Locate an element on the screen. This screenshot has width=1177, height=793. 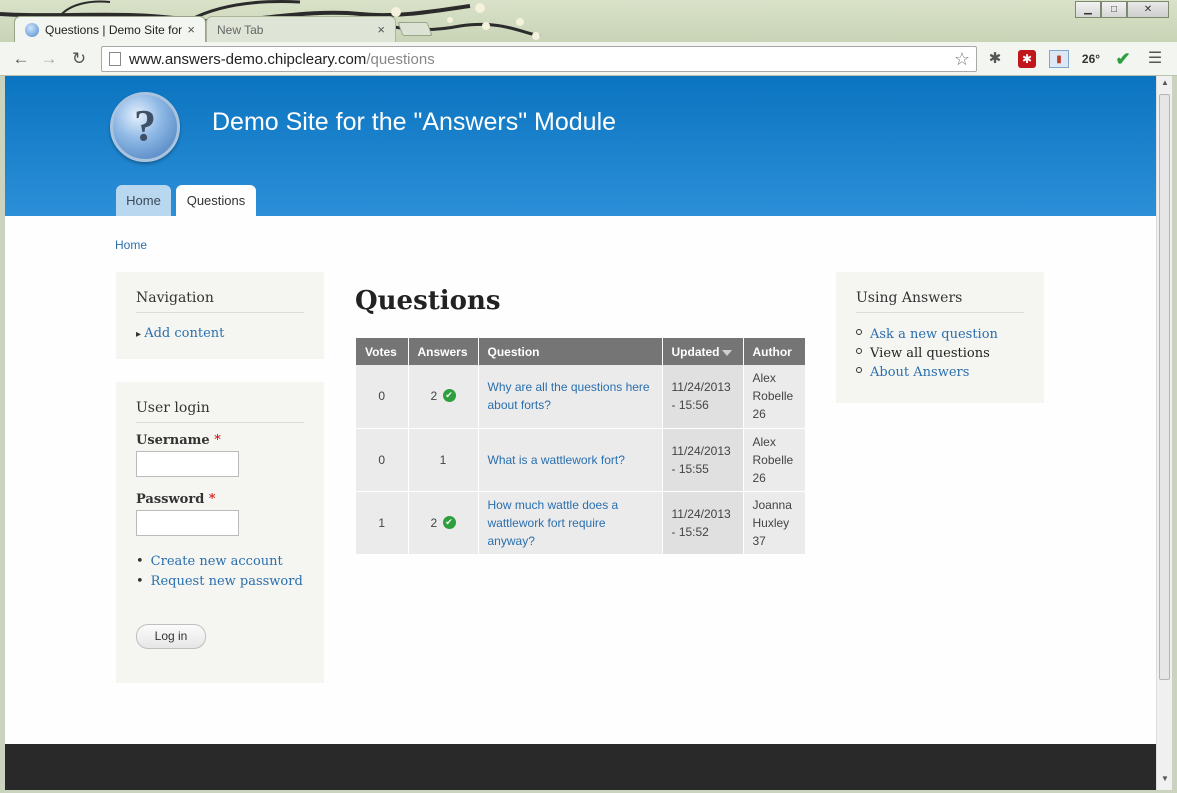
column-header-author: Author is located at coordinates (774, 351).